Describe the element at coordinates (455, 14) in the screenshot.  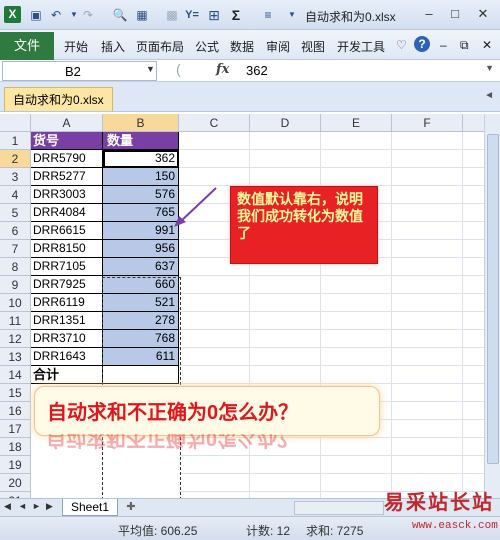
I see `maximize-button: □` at that location.